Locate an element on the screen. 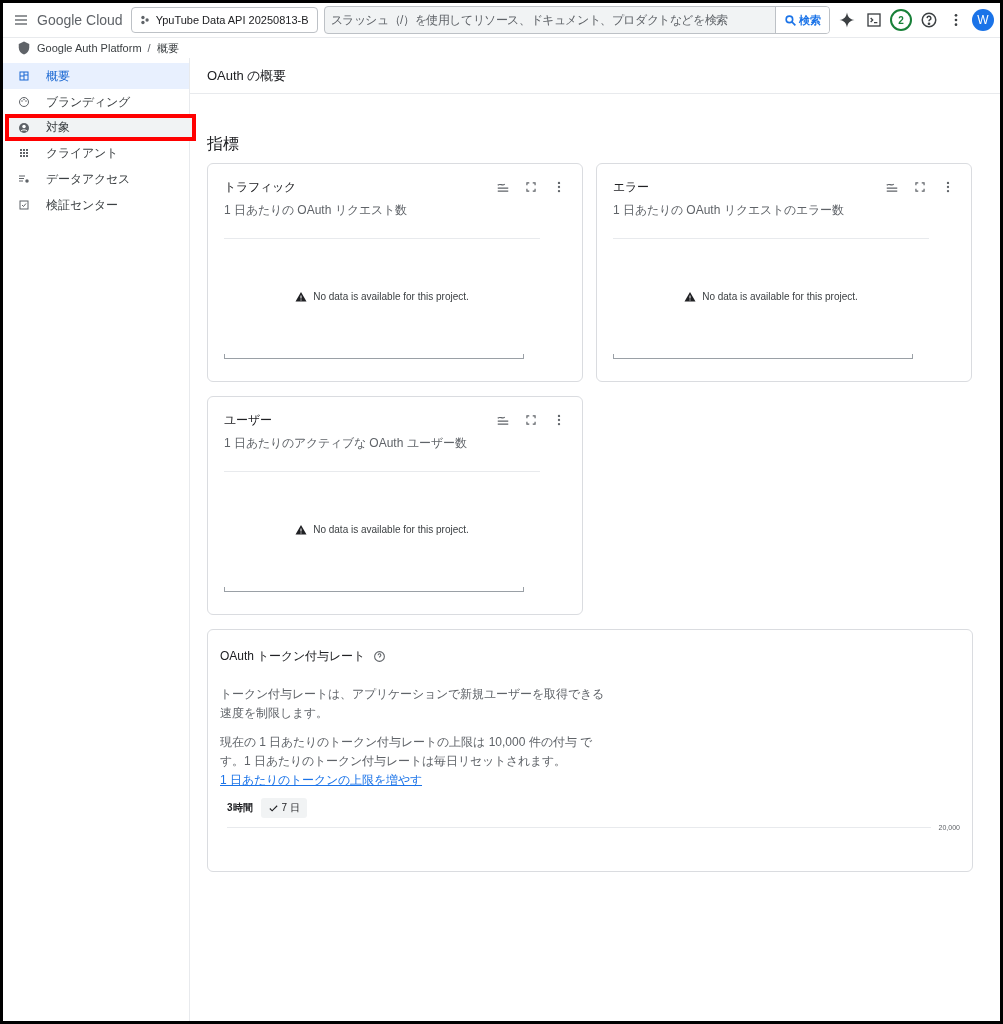  card-title: OAuth トークン付与レート is located at coordinates (293, 656).